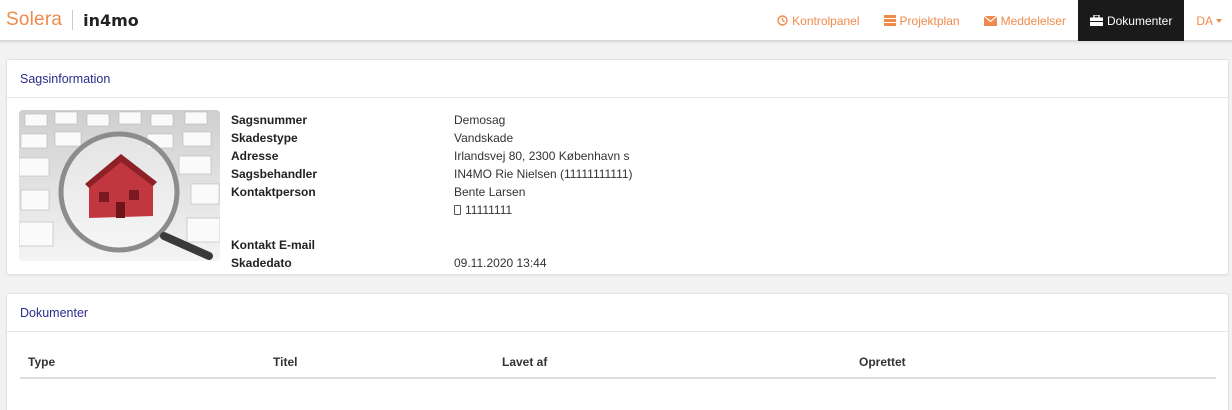  What do you see at coordinates (274, 174) in the screenshot?
I see `field-label: Sagsbehandler` at bounding box center [274, 174].